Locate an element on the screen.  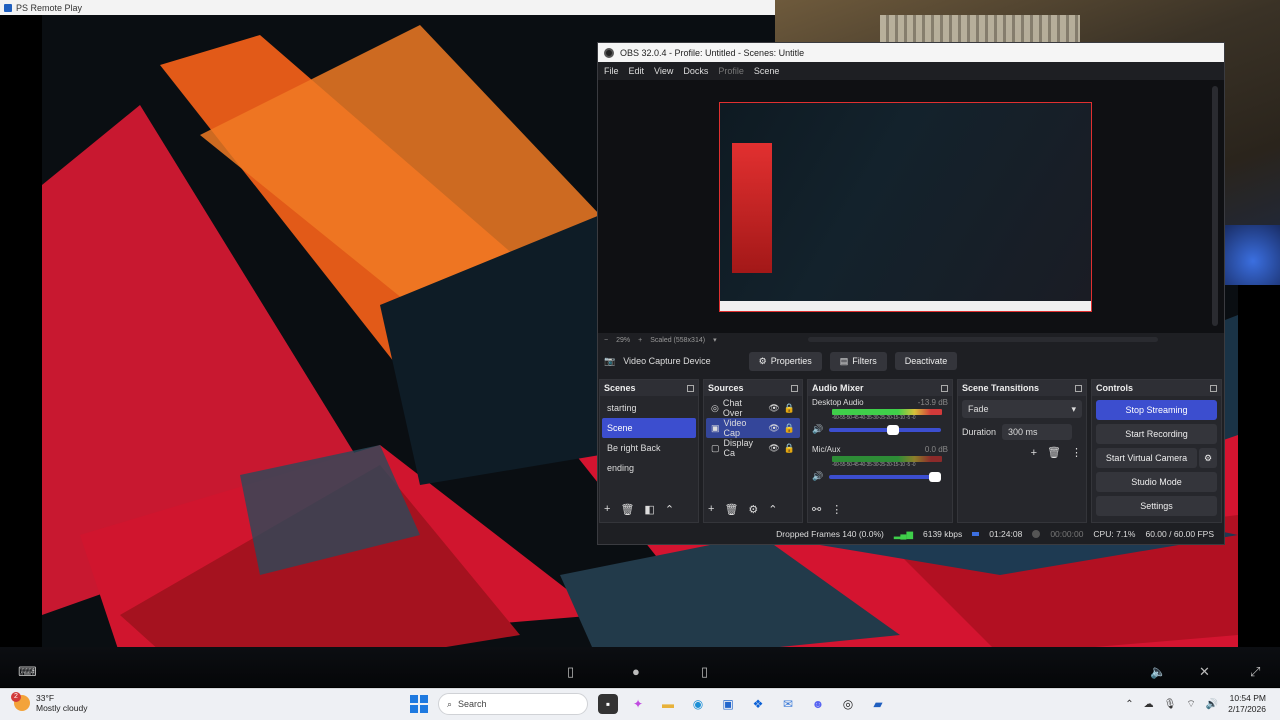
dropbox-icon: ❖ is located at coordinates (758, 704).